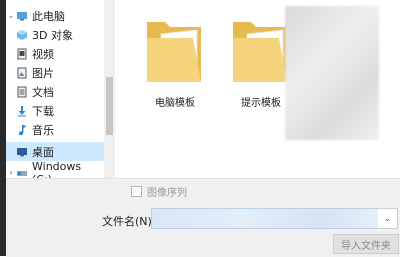  Describe the element at coordinates (22, 110) in the screenshot. I see `download-icon` at that location.